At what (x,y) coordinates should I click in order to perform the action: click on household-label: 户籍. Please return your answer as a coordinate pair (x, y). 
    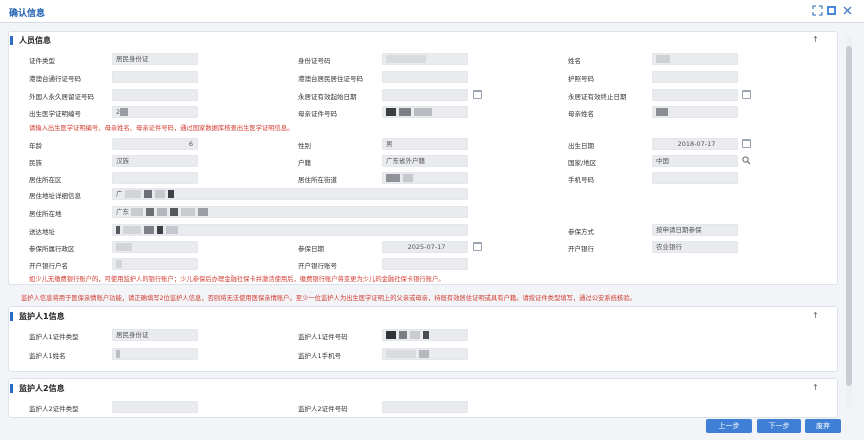
    Looking at the image, I should click on (304, 163).